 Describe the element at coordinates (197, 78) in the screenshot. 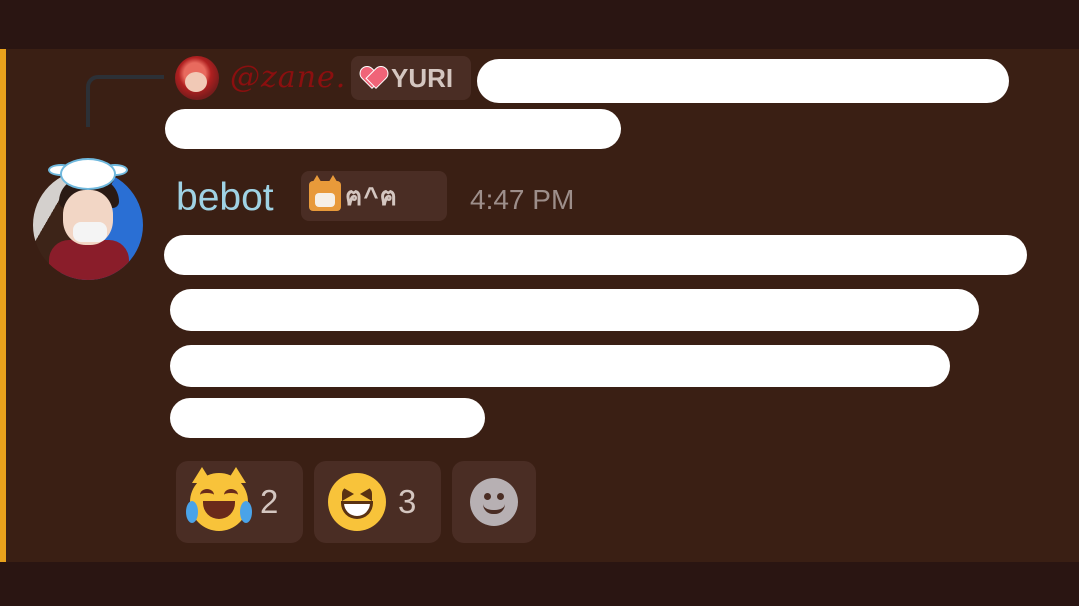

I see `reply-avatar` at that location.